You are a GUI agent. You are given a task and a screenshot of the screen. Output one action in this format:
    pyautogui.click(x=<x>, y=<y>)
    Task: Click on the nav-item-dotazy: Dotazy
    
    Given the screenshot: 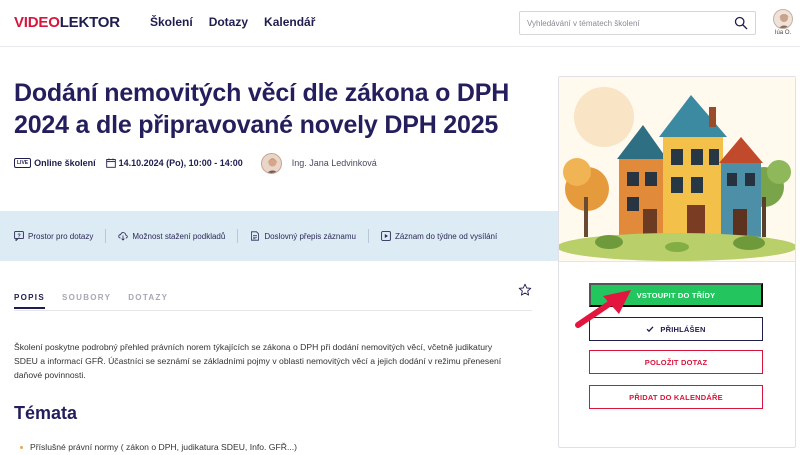 What is the action you would take?
    pyautogui.click(x=228, y=22)
    